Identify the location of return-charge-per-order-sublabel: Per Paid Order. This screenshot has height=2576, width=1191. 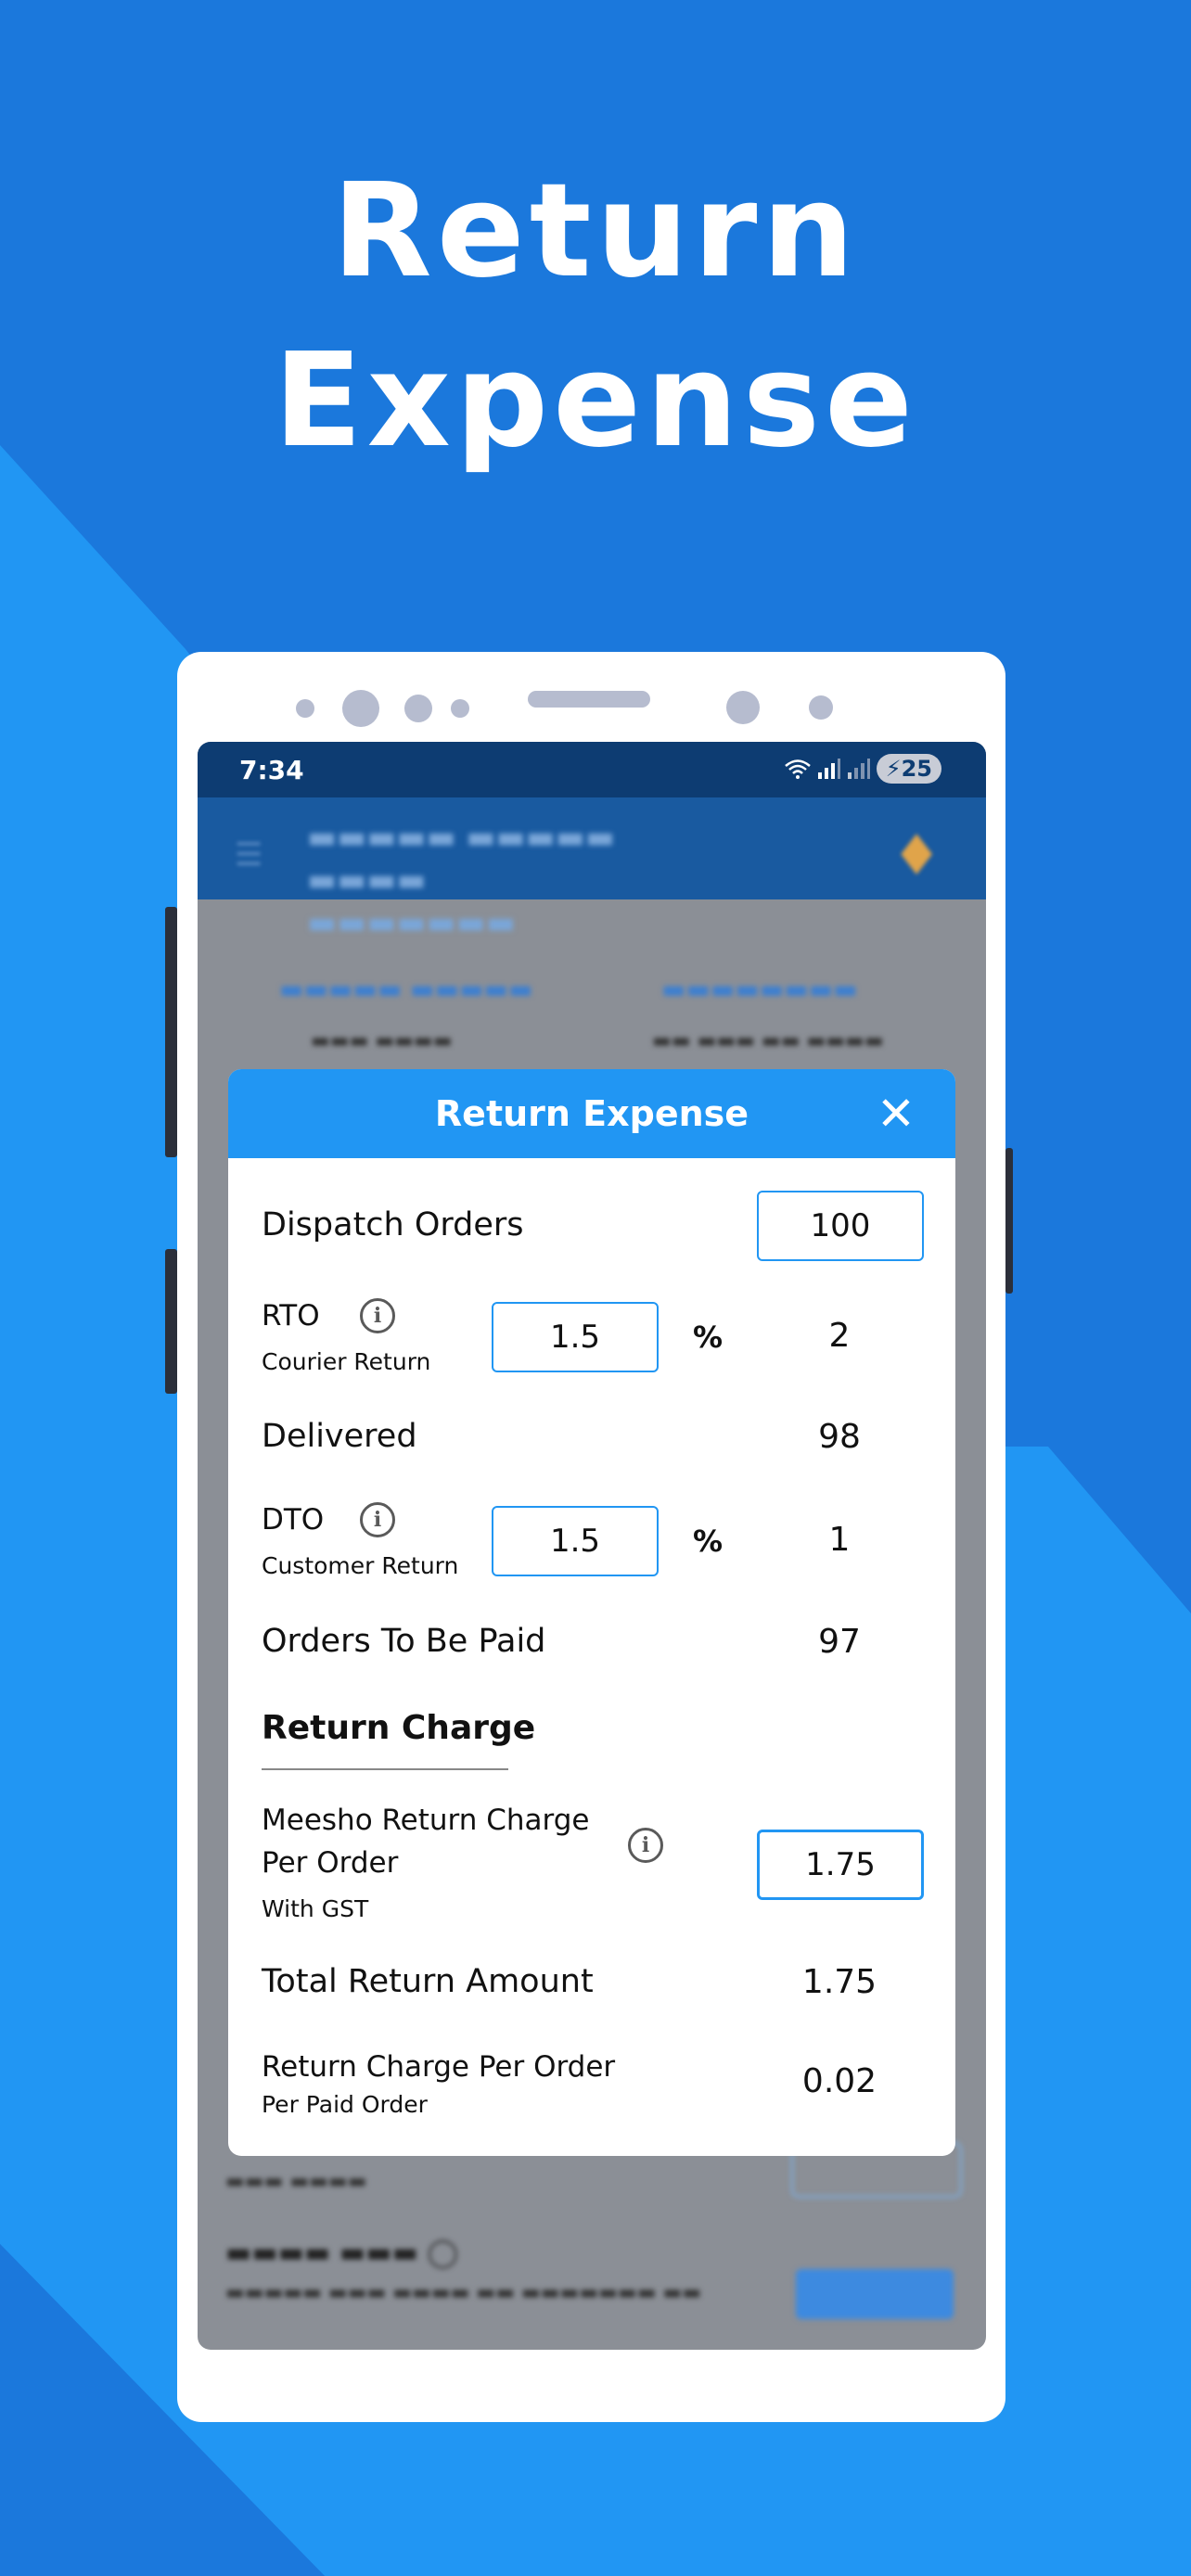
(345, 2104).